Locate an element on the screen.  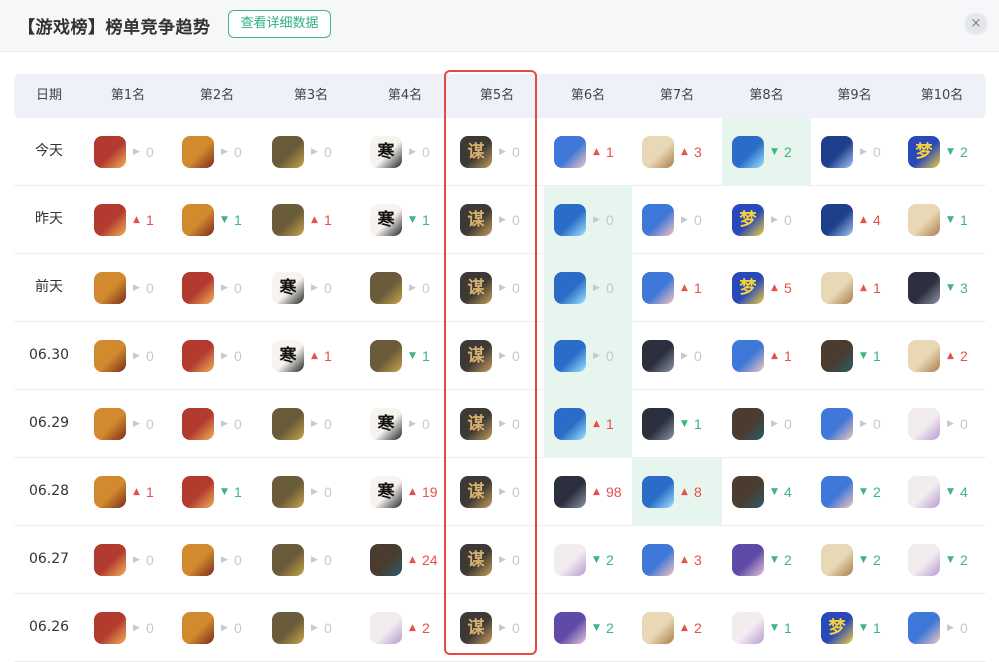
rank-cell-4: ▼ 1 is located at coordinates (405, 355).